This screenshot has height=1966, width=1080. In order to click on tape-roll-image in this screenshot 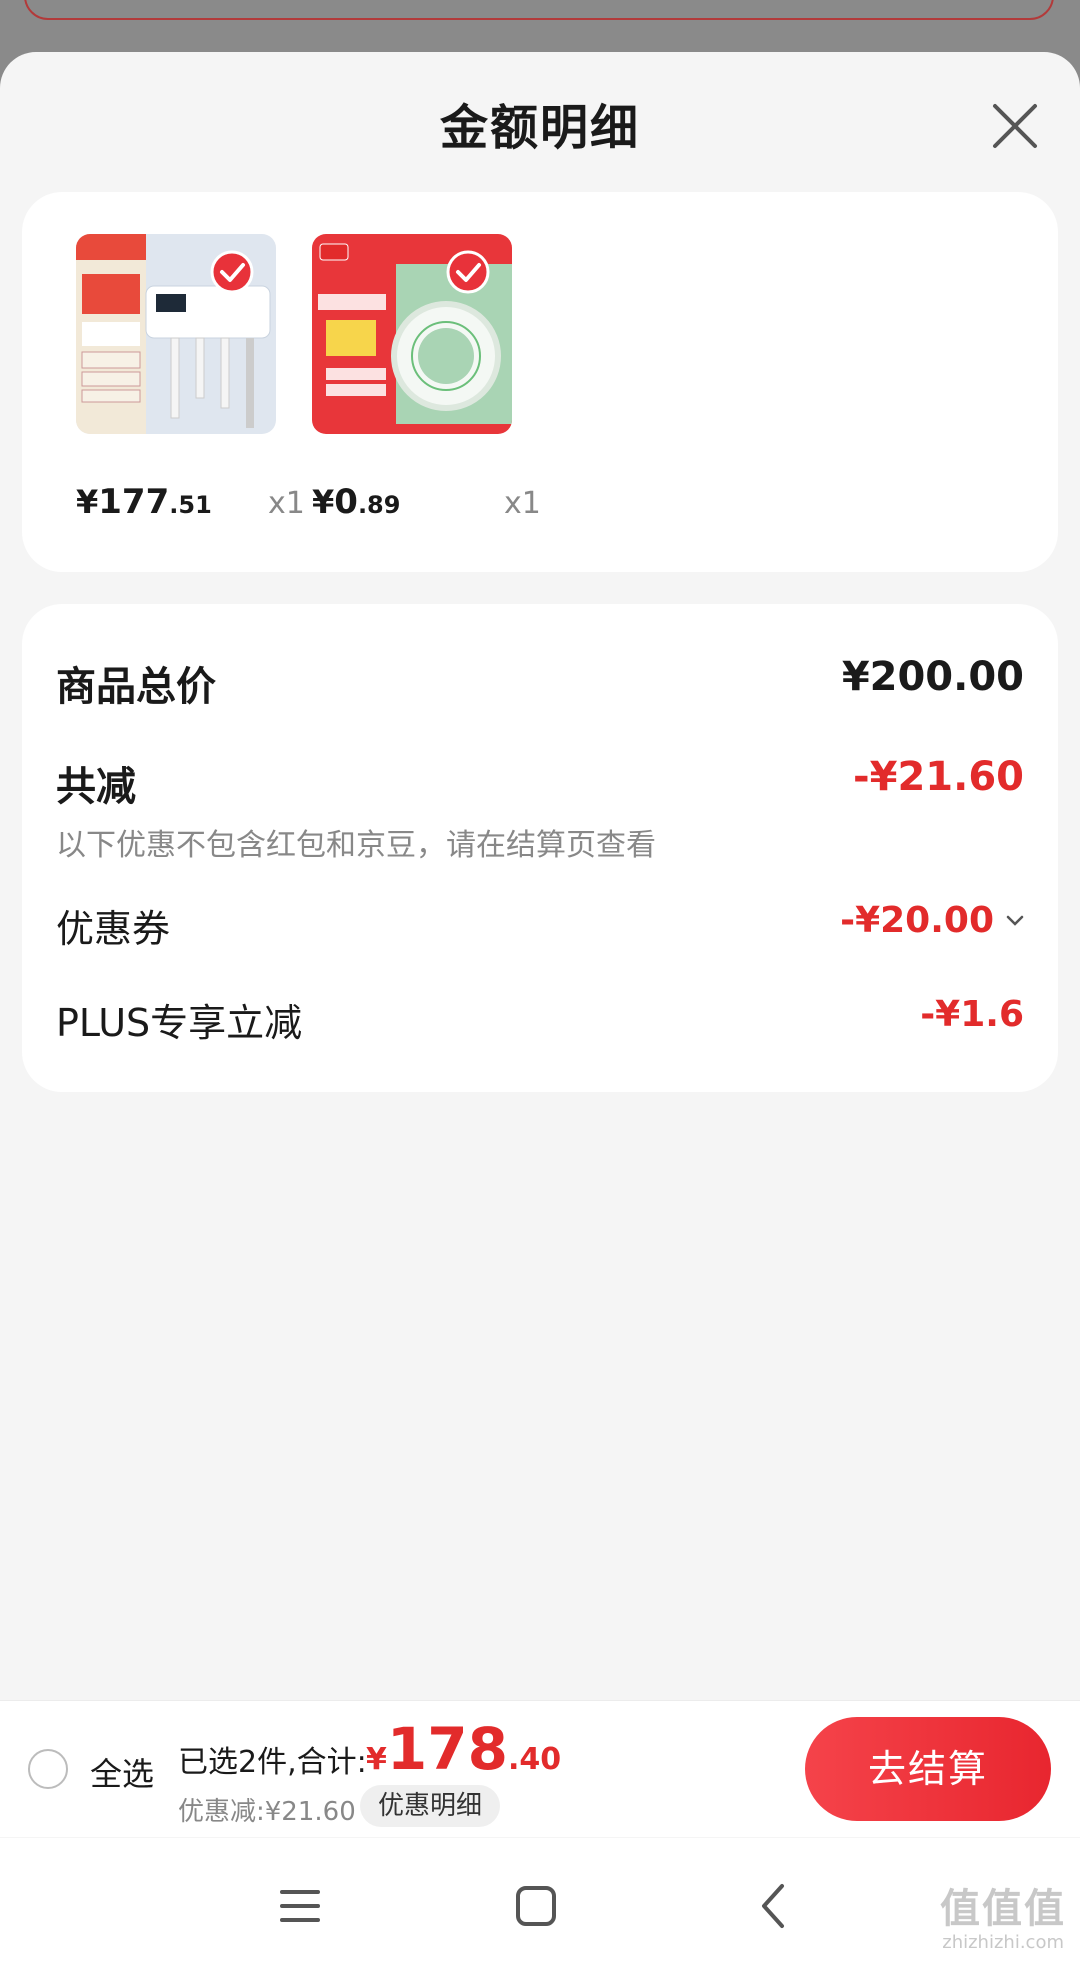, I will do `click(412, 334)`.